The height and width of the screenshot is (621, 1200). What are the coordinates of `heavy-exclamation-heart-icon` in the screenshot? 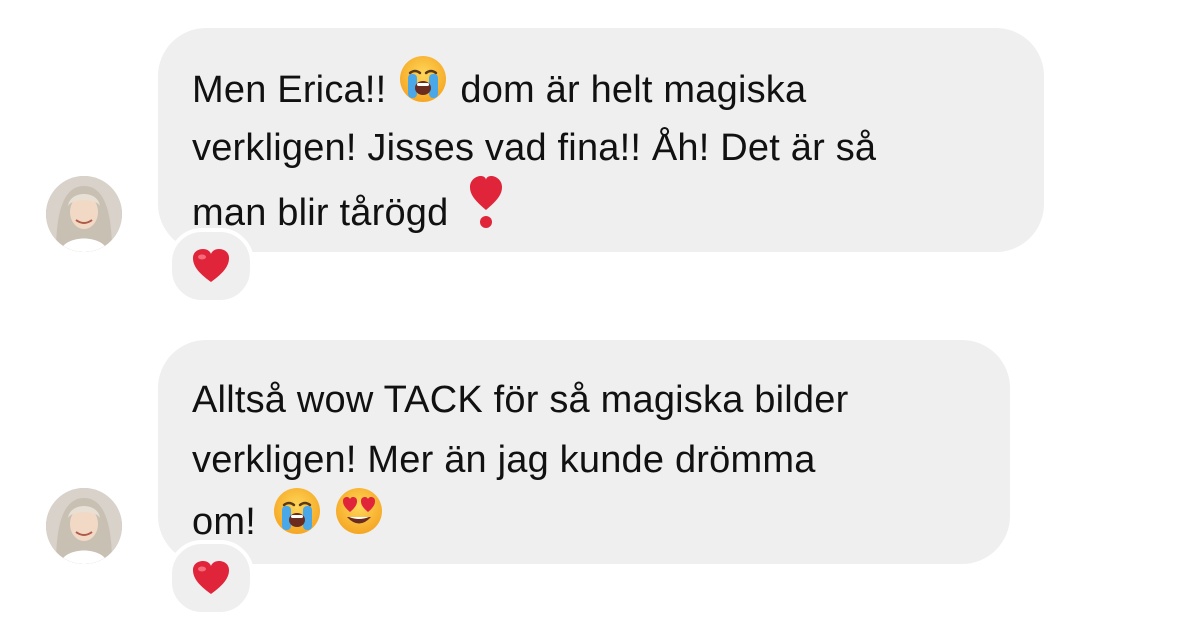 It's located at (486, 211).